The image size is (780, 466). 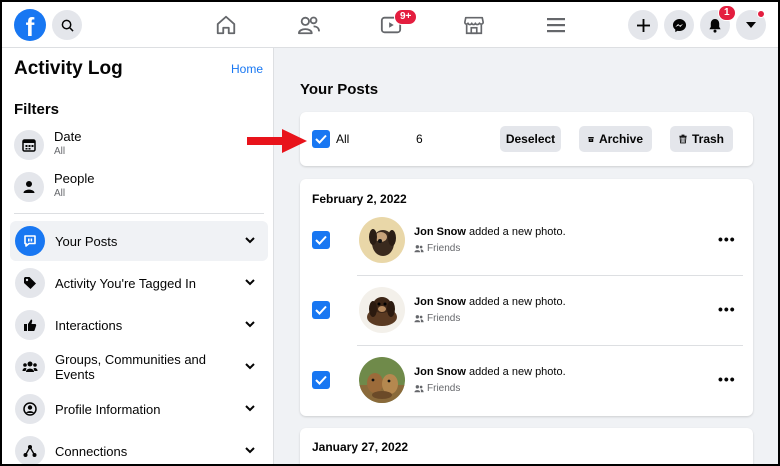 I want to click on archive-icon, so click(x=591, y=139).